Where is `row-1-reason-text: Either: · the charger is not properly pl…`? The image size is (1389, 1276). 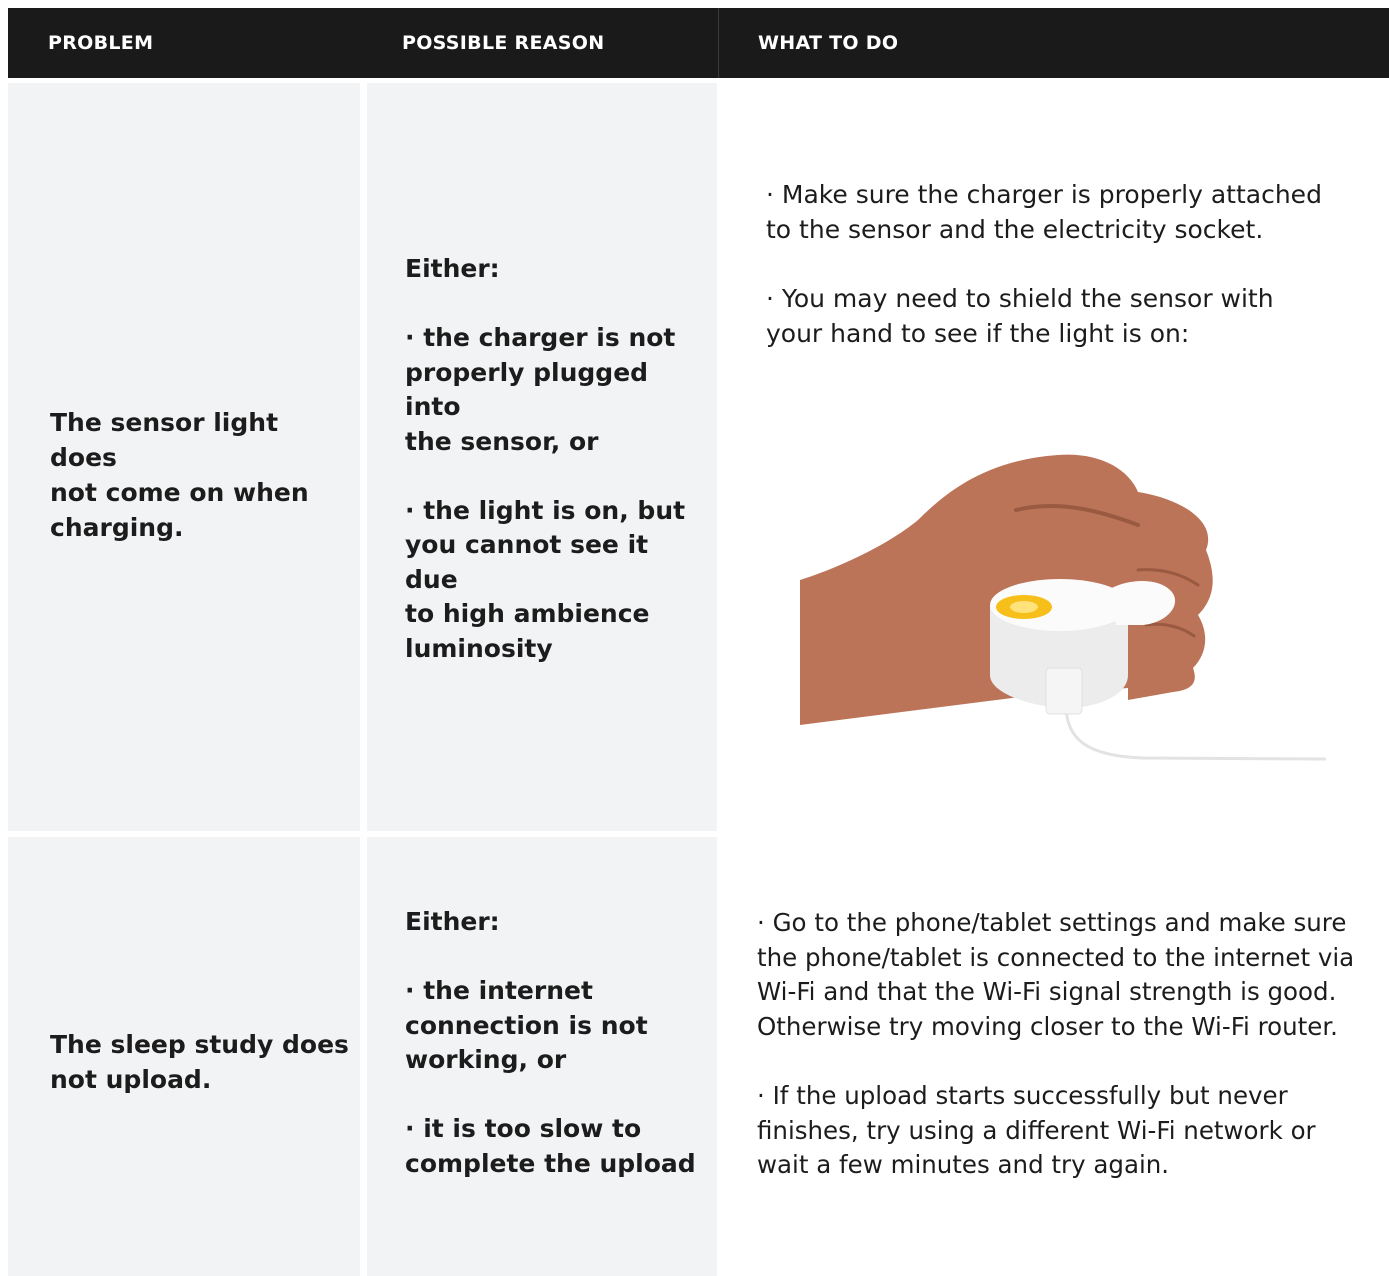 row-1-reason-text: Either: · the charger is not properly pl… is located at coordinates (545, 458).